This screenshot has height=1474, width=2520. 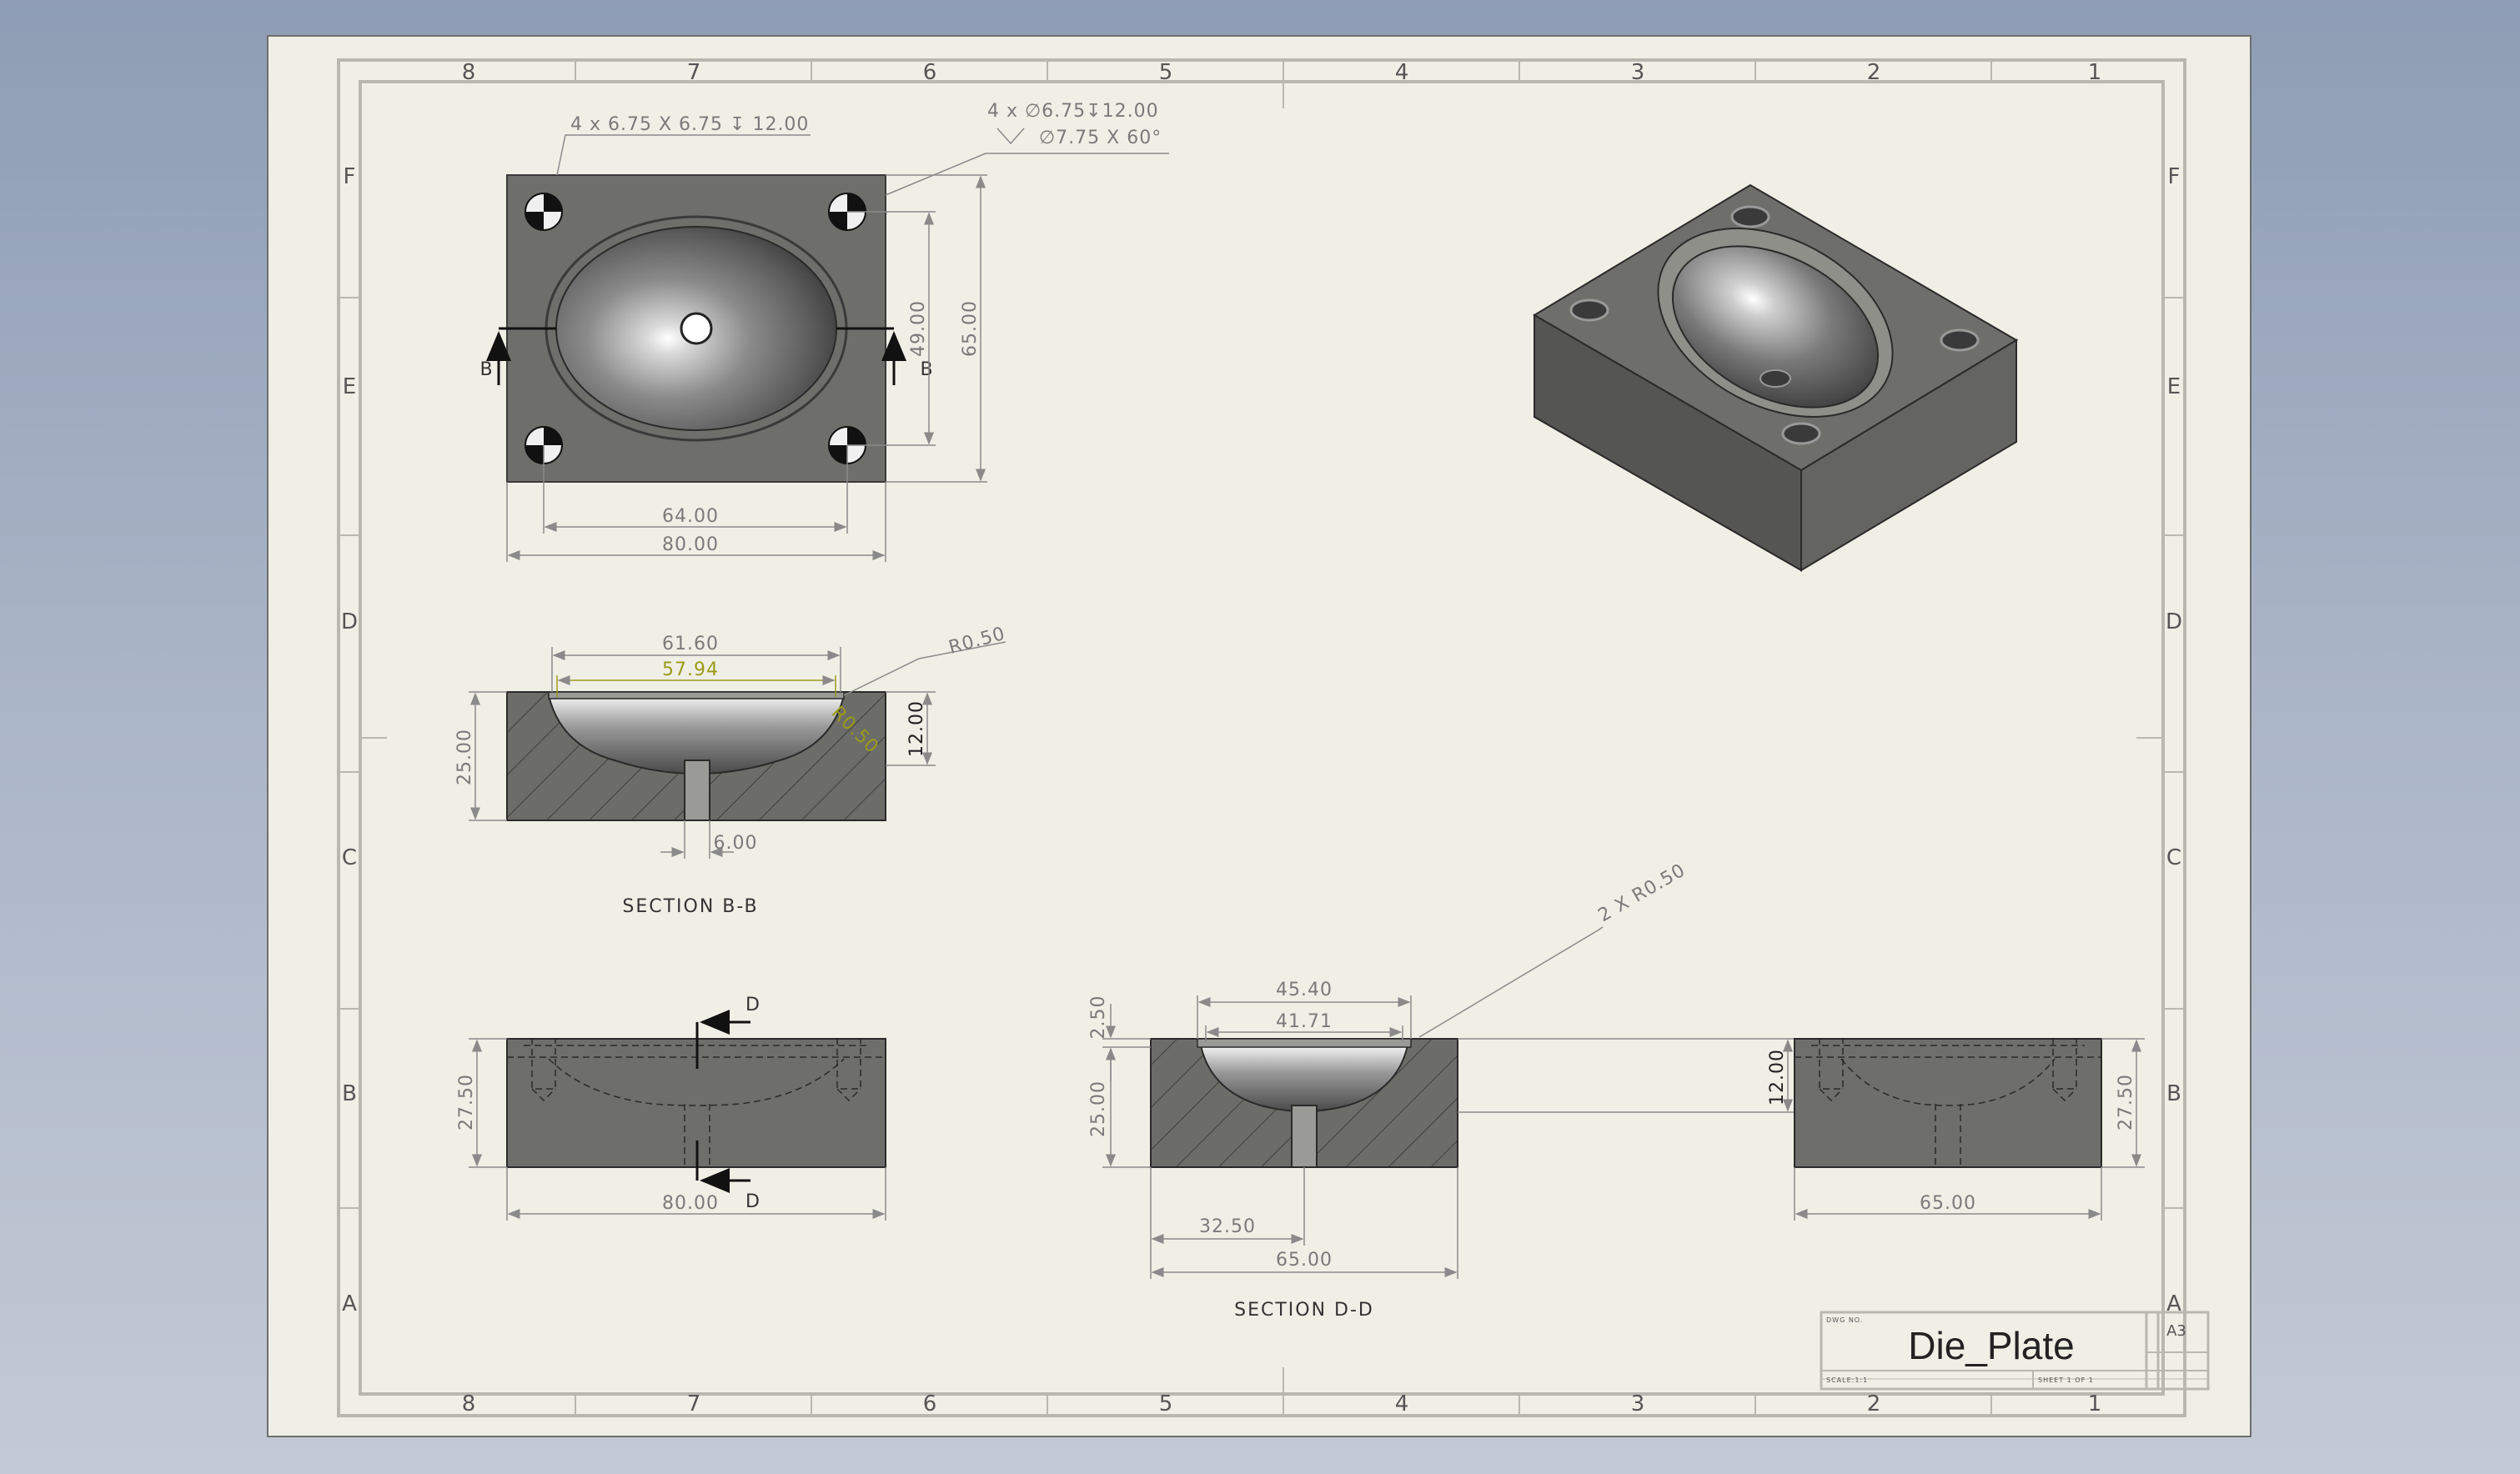 What do you see at coordinates (753, 1202) in the screenshot?
I see `section-marker-d-bottom: D` at bounding box center [753, 1202].